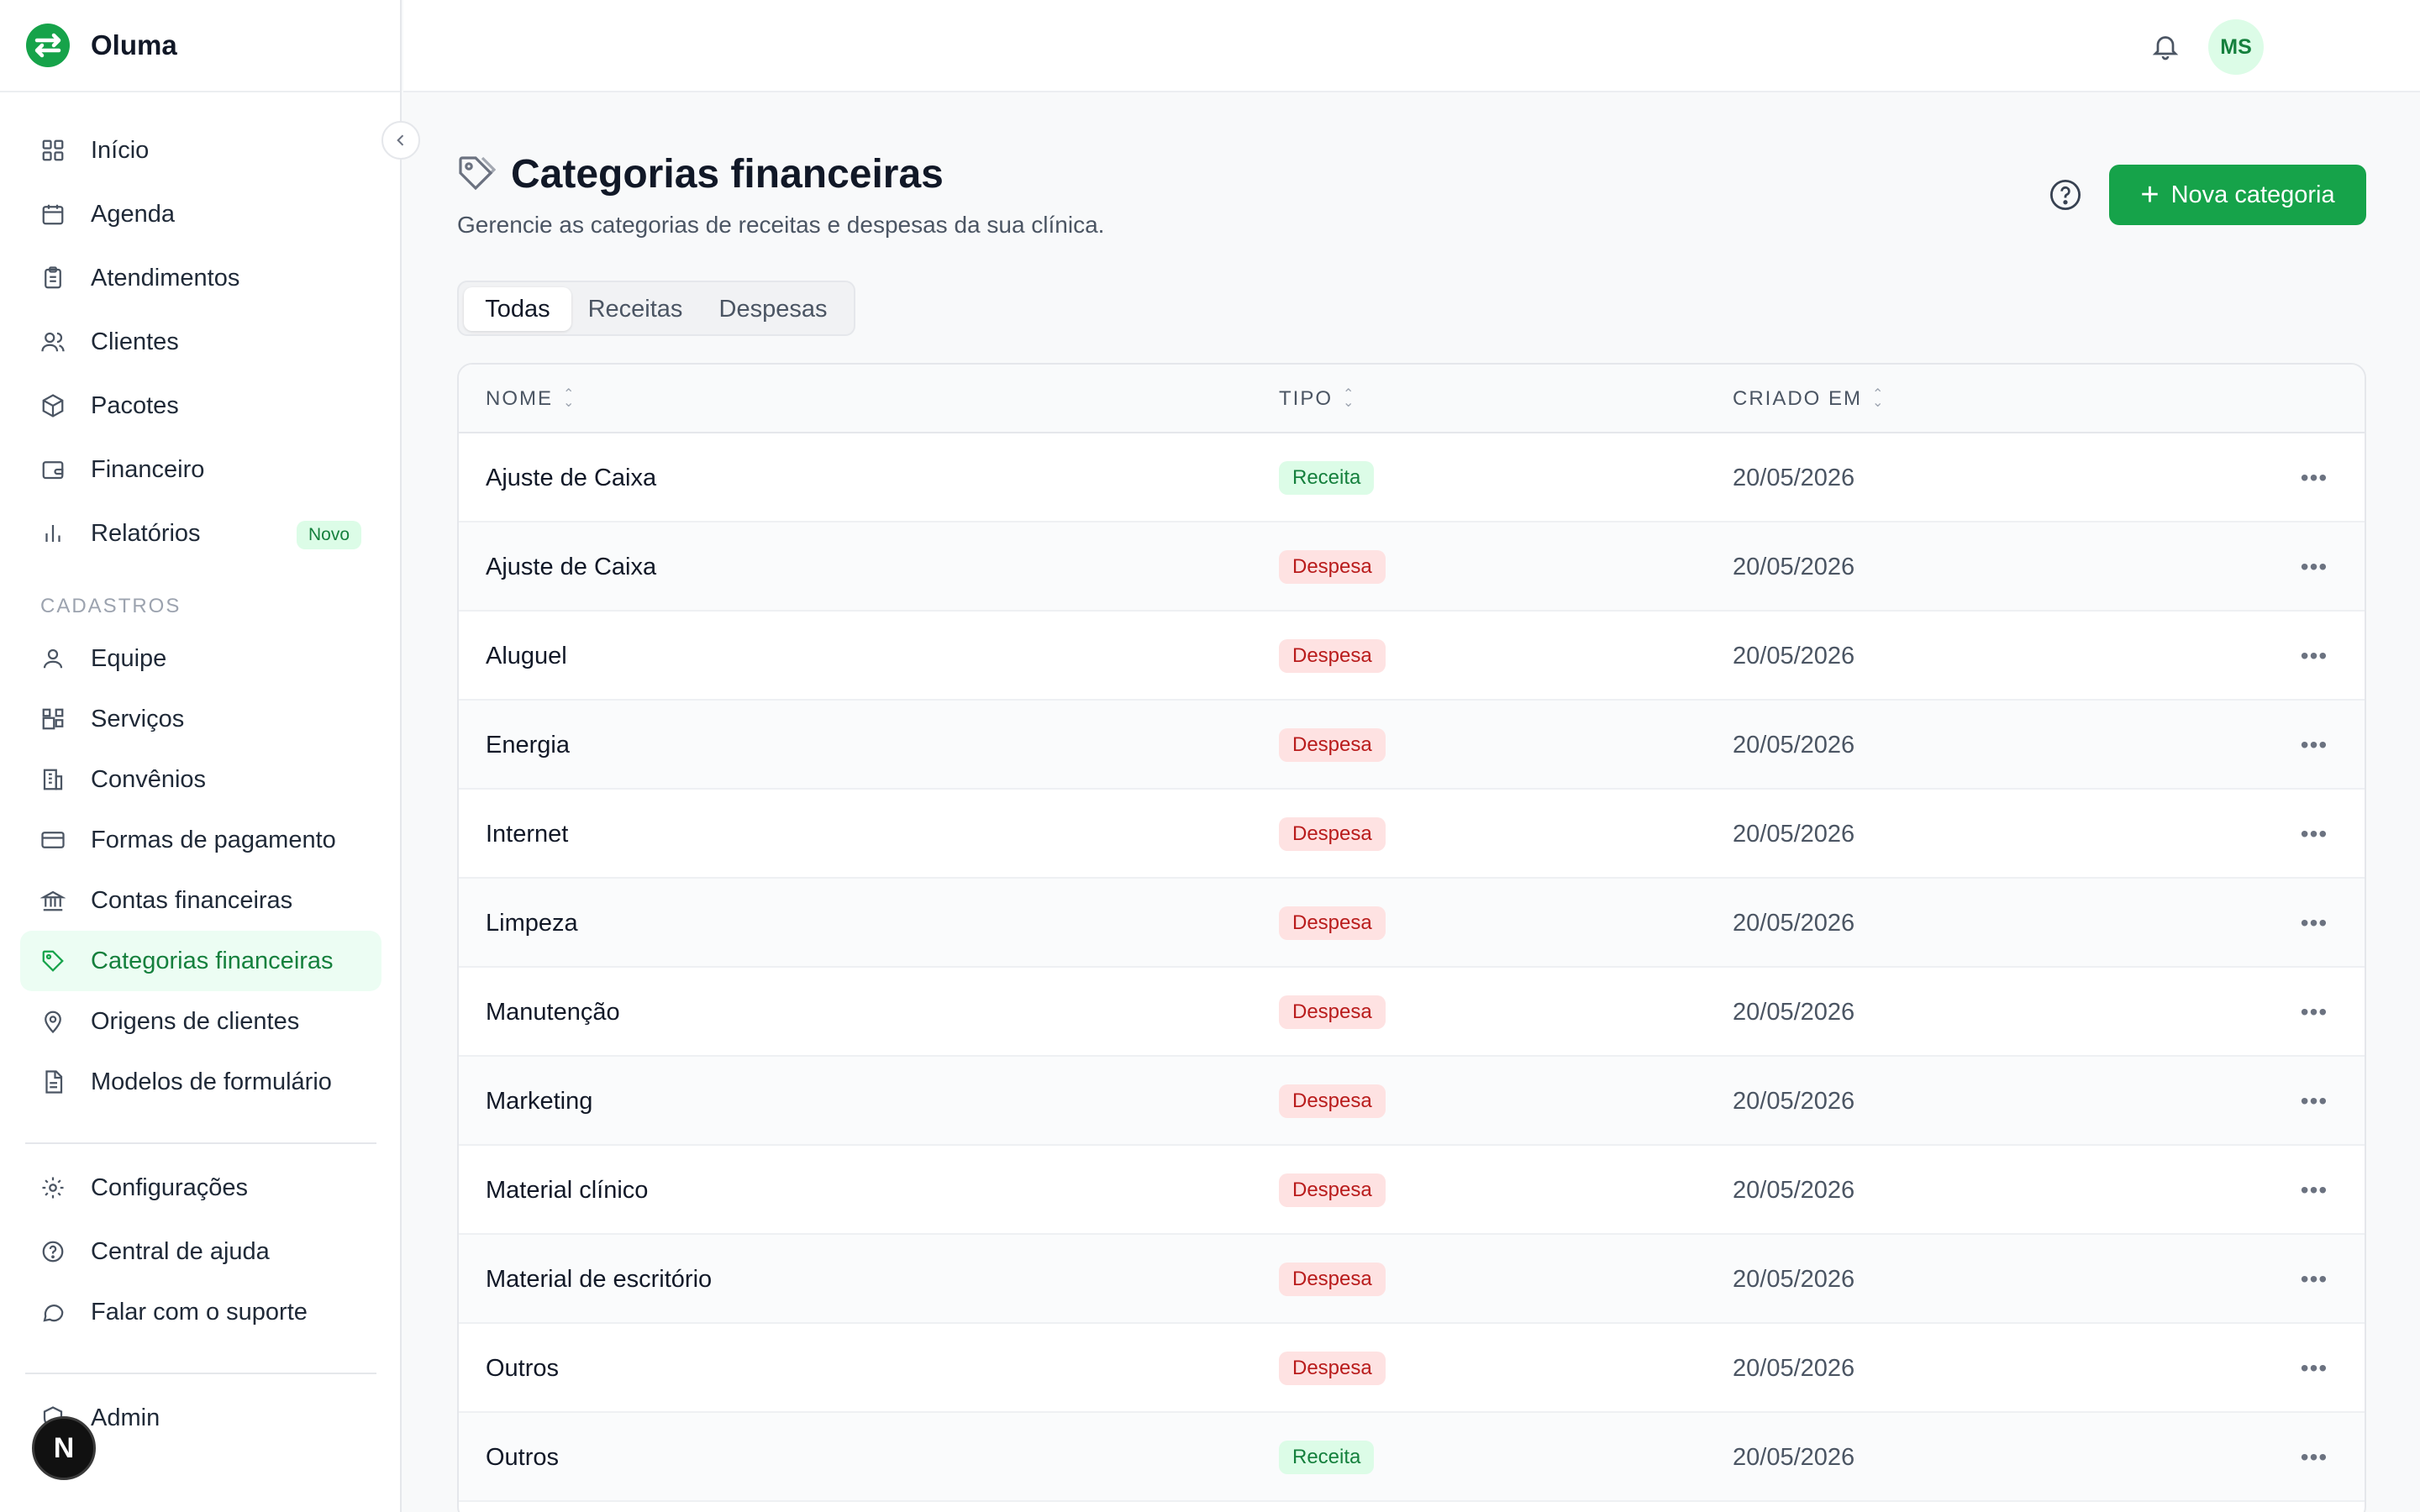 Image resolution: width=2420 pixels, height=1512 pixels. What do you see at coordinates (1412, 834) in the screenshot?
I see `table-row: Internet Despesa 20/05/2026 •••` at bounding box center [1412, 834].